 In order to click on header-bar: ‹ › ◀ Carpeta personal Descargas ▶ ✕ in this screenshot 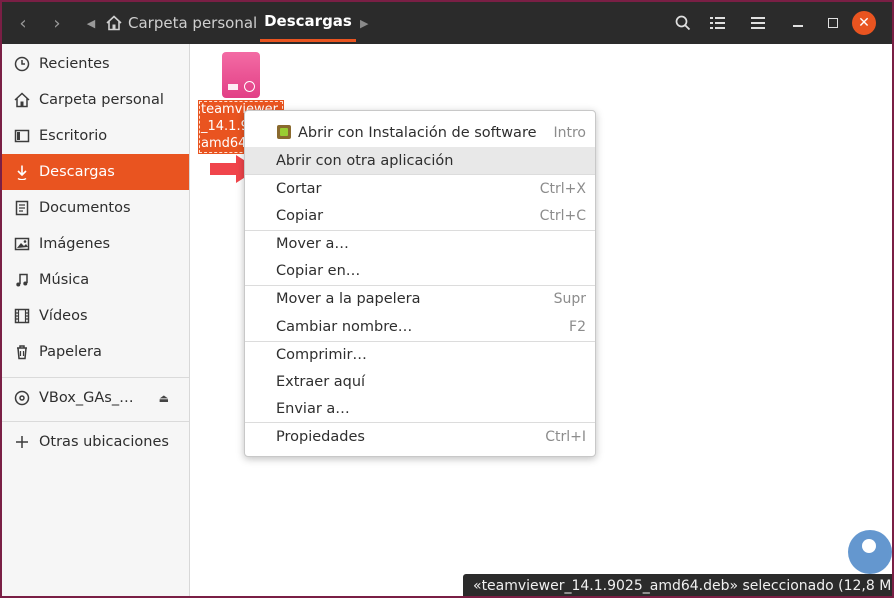, I will do `click(447, 23)`.